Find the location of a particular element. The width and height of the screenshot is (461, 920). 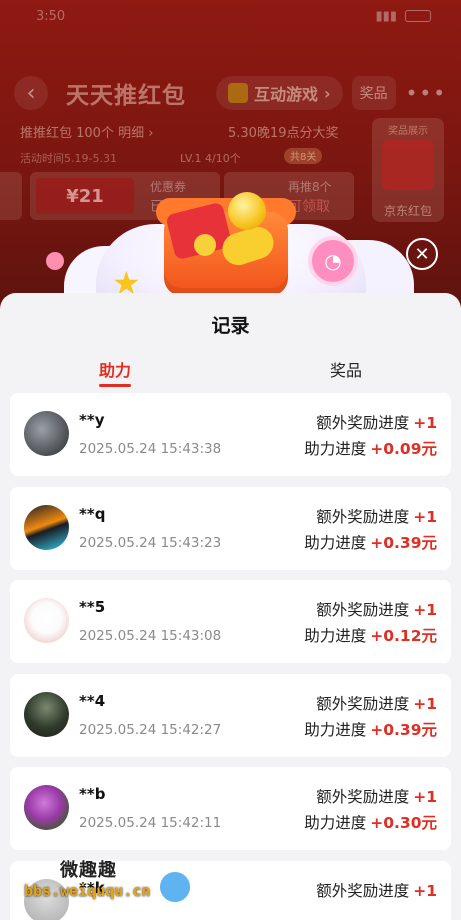

prize-time-text: 5.30晚19点分大奖 is located at coordinates (283, 133).